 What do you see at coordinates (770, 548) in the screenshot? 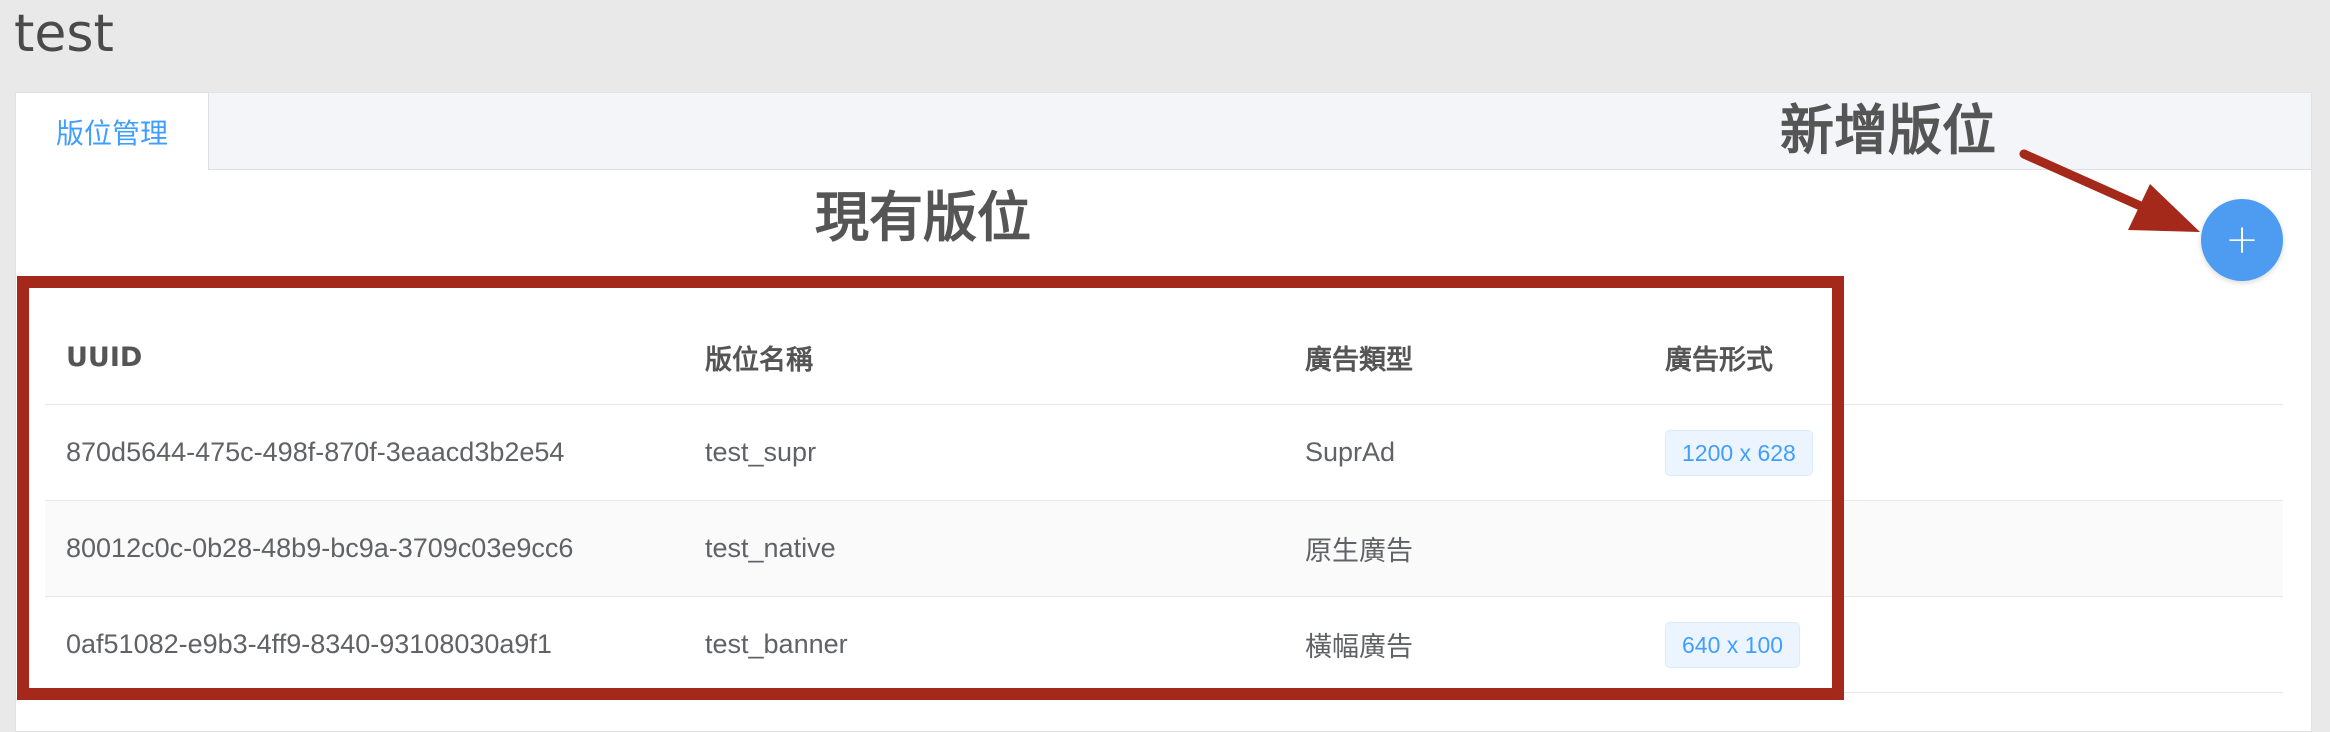
I see `cell-slot-name: test_native` at bounding box center [770, 548].